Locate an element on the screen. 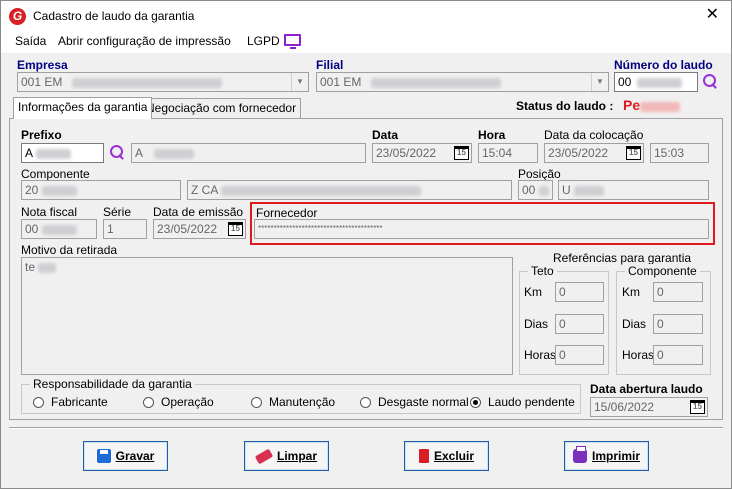 The image size is (732, 489). radio-label: Desgaste normal is located at coordinates (423, 402).